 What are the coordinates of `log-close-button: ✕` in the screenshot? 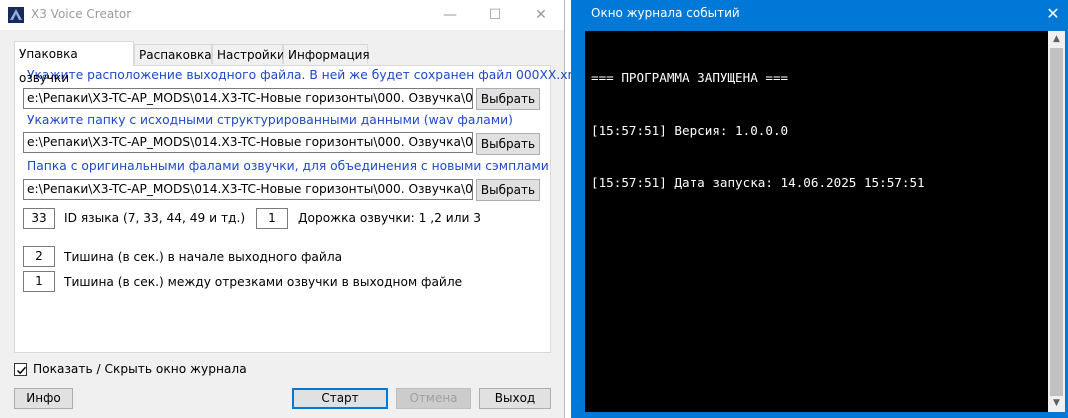 It's located at (1053, 14).